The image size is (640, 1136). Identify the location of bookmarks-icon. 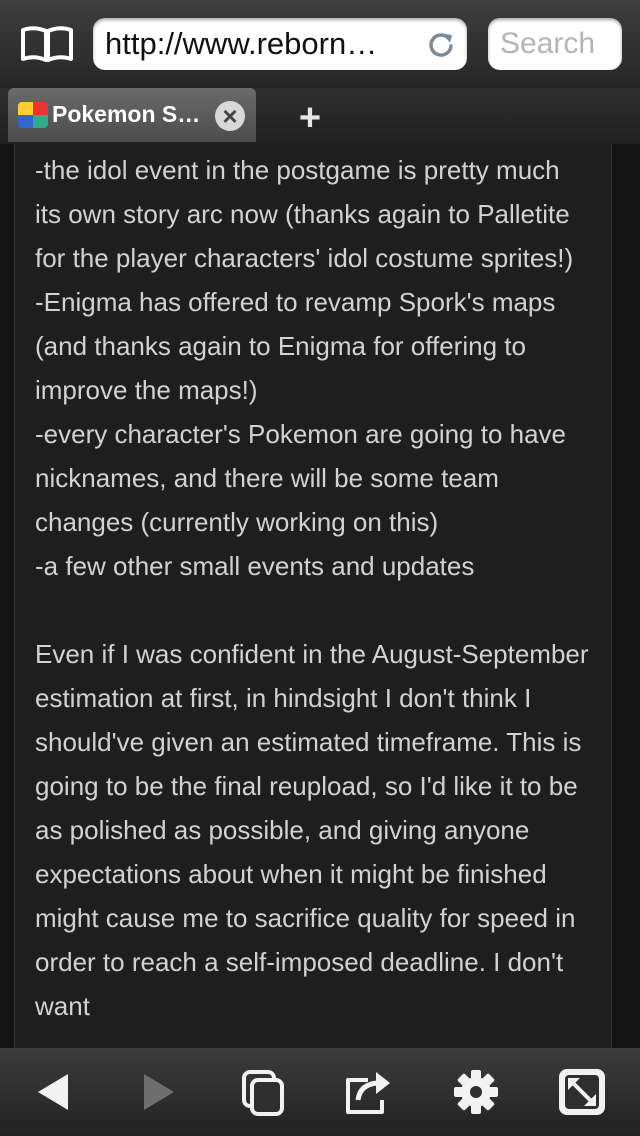
(47, 44).